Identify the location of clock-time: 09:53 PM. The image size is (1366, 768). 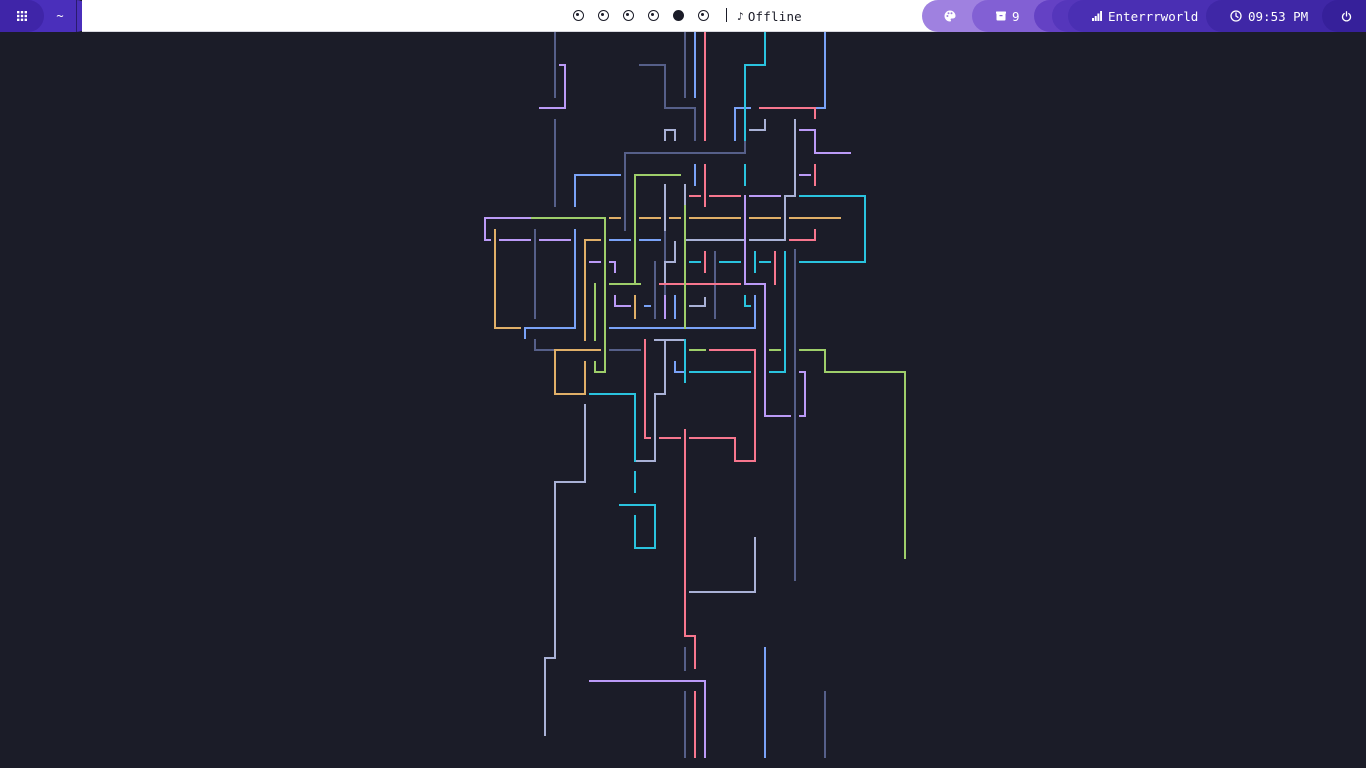
(1278, 16).